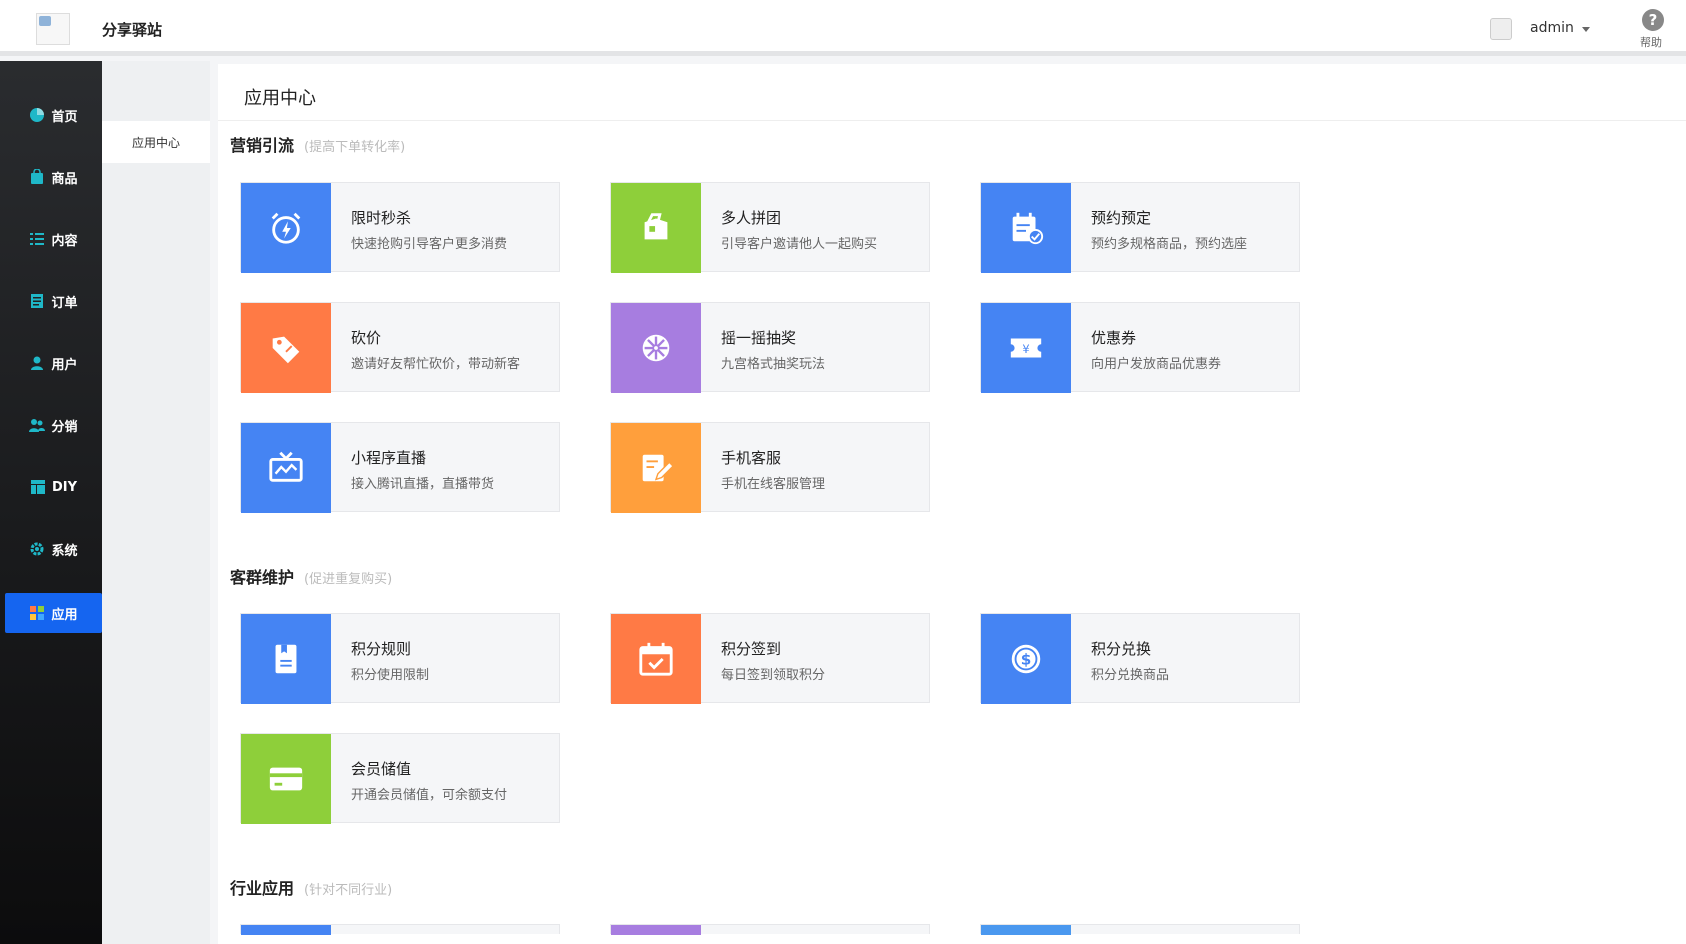 This screenshot has height=944, width=1686. I want to click on app-card-check-in: 积分签到 每日签到领取积分, so click(770, 658).